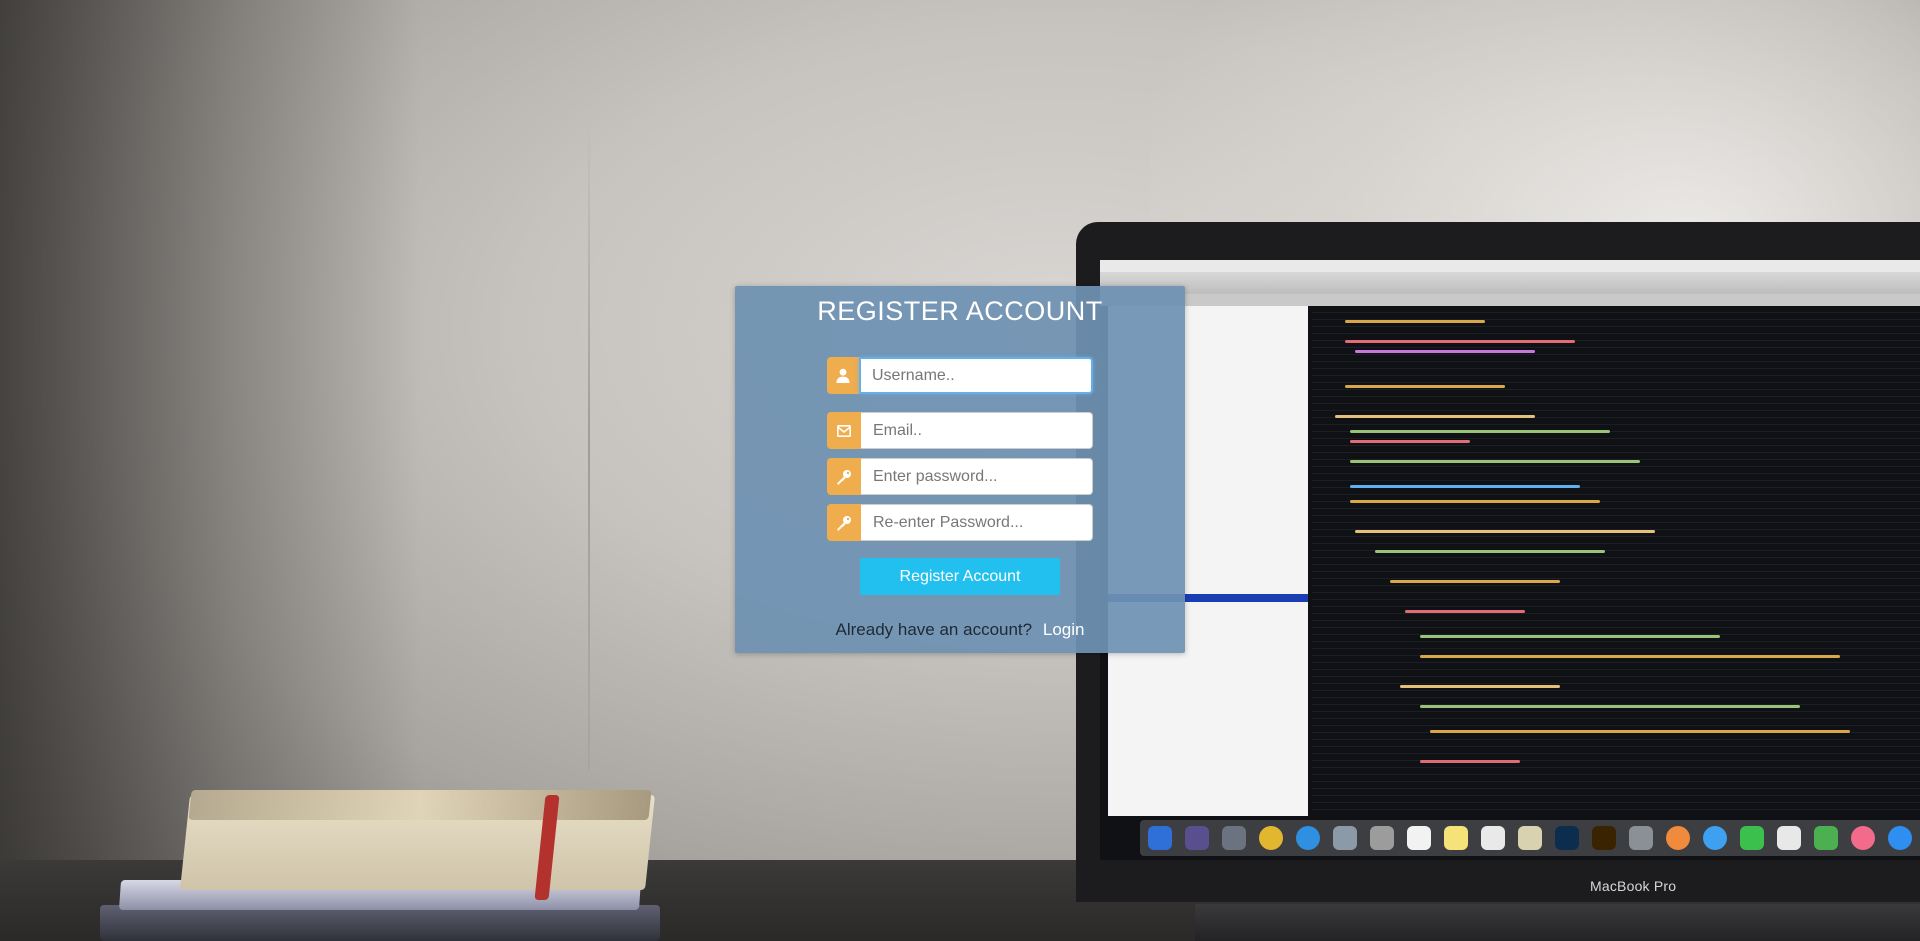 The width and height of the screenshot is (1920, 941). I want to click on password-row, so click(960, 476).